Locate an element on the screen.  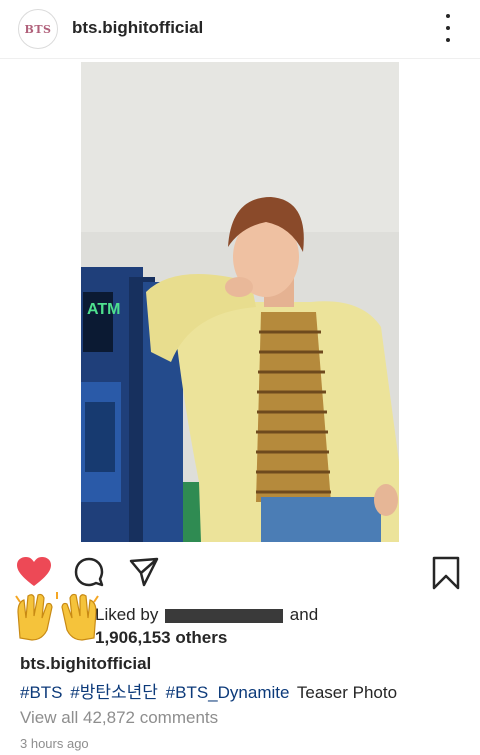
share-icon is located at coordinates (144, 574).